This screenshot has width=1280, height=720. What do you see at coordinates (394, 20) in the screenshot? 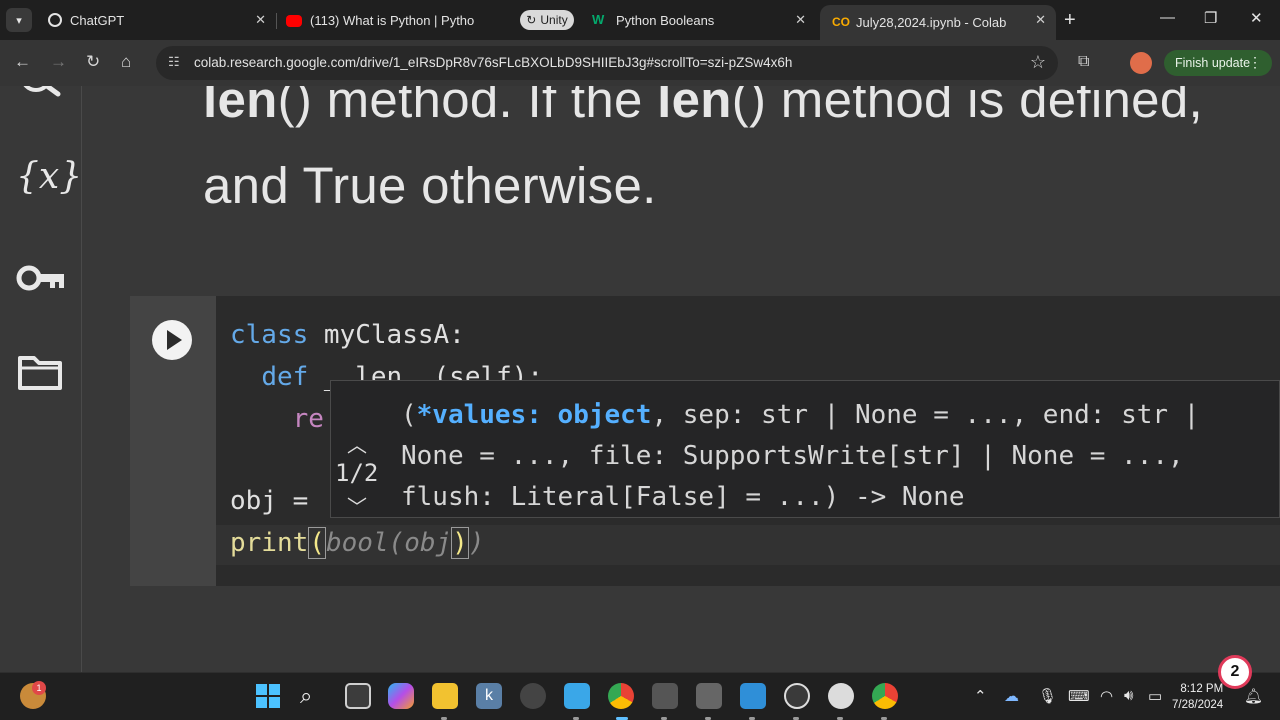
I see `tab-youtube: (113) What is Python | Python P` at bounding box center [394, 20].